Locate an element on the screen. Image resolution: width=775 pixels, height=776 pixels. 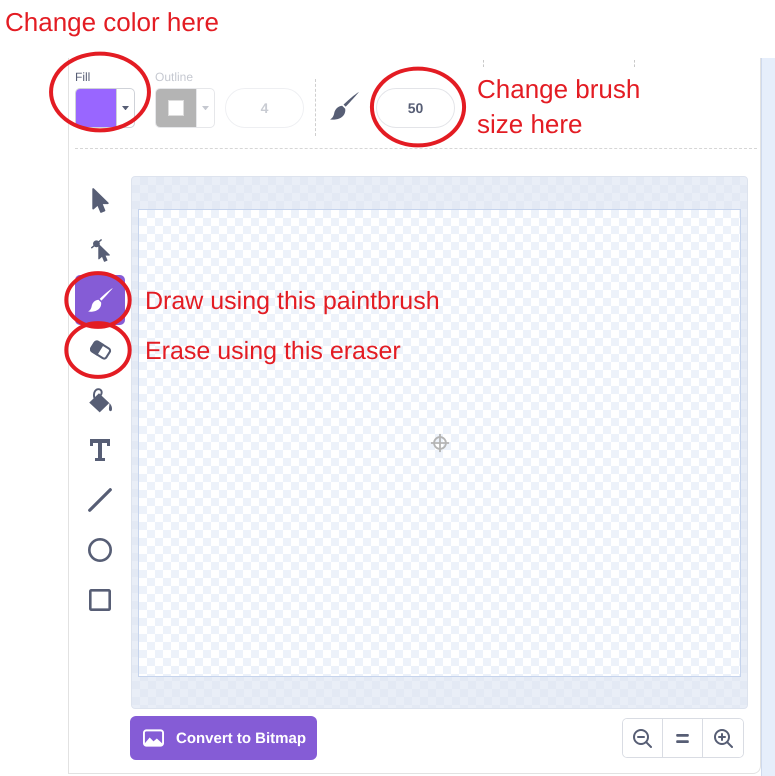
zoom-out-icon is located at coordinates (642, 738).